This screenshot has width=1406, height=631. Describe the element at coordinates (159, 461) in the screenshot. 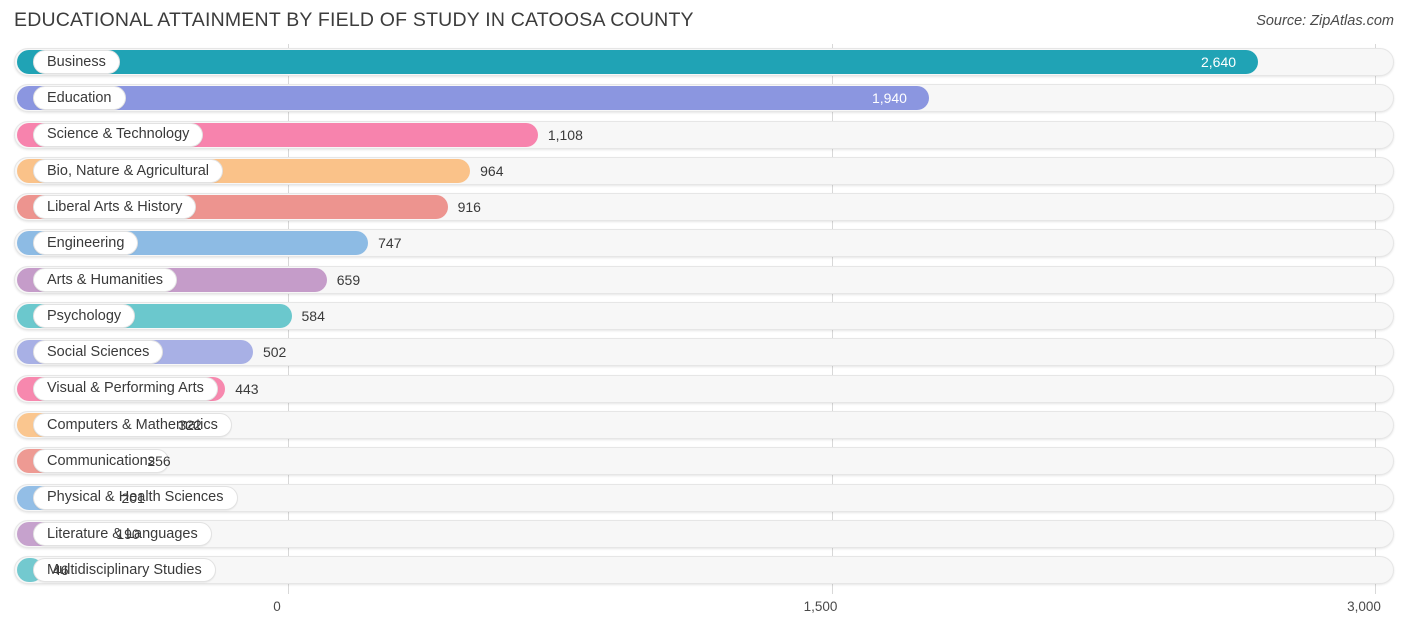

I see `bar-value-label: 256` at that location.